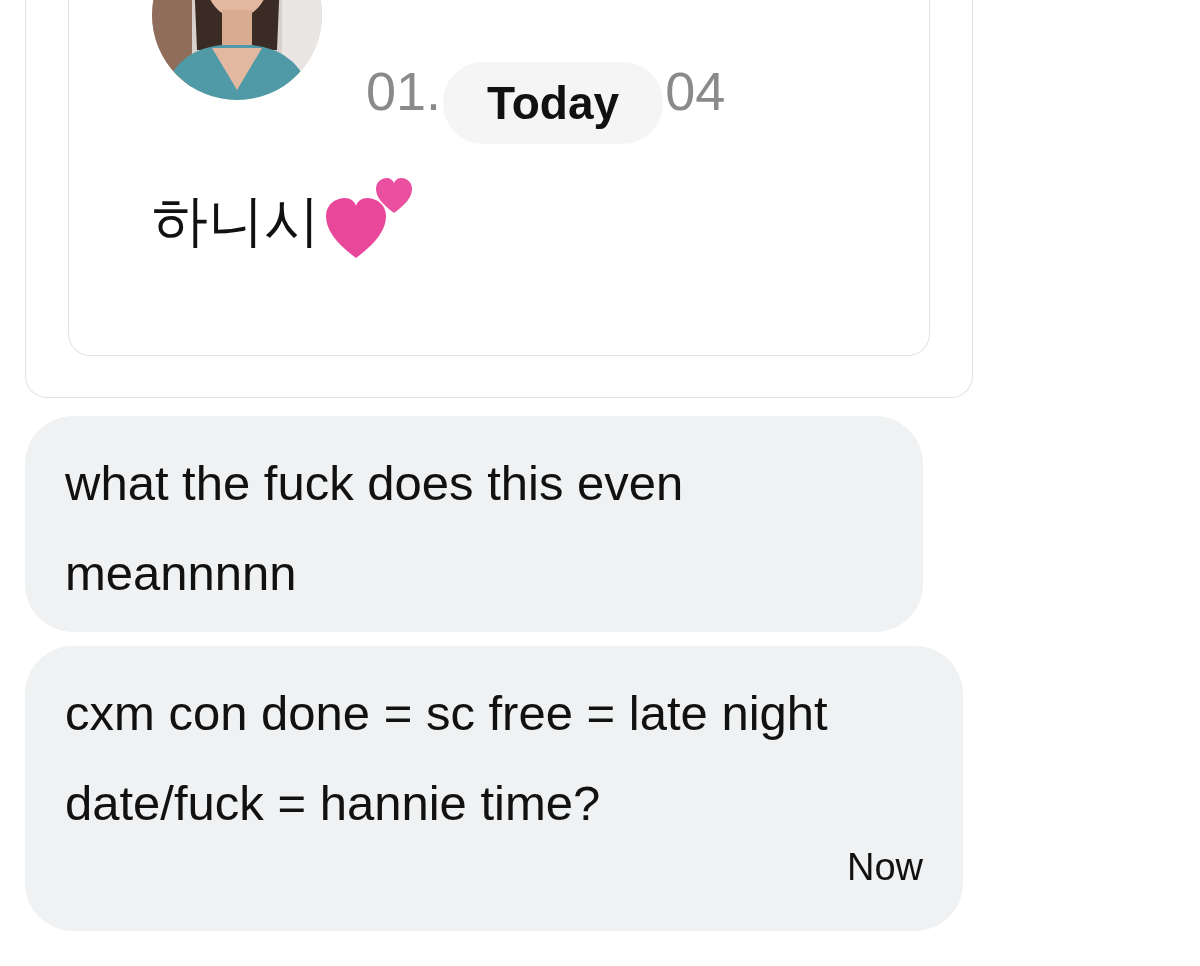  What do you see at coordinates (553, 103) in the screenshot?
I see `date-divider: Today` at bounding box center [553, 103].